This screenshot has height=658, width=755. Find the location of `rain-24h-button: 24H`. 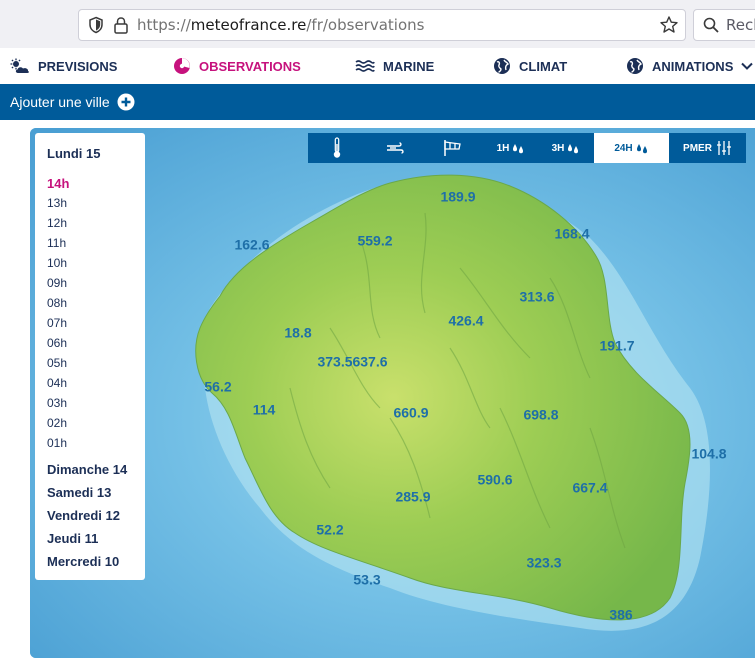

rain-24h-button: 24H is located at coordinates (631, 148).